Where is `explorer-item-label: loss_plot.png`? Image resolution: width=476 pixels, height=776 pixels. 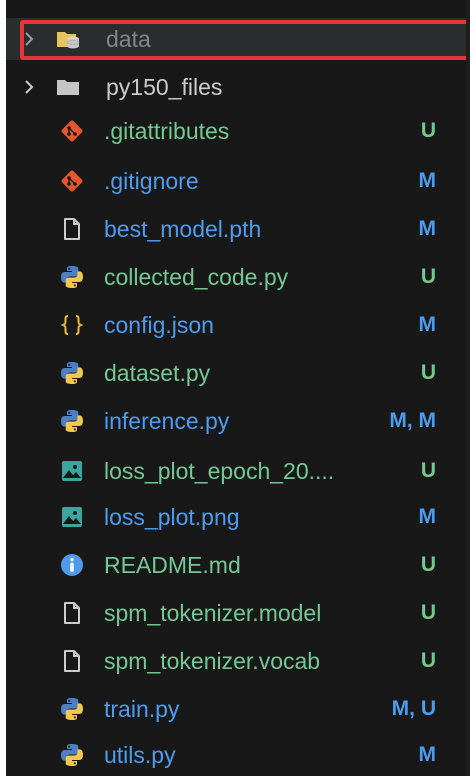
explorer-item-label: loss_plot.png is located at coordinates (172, 517).